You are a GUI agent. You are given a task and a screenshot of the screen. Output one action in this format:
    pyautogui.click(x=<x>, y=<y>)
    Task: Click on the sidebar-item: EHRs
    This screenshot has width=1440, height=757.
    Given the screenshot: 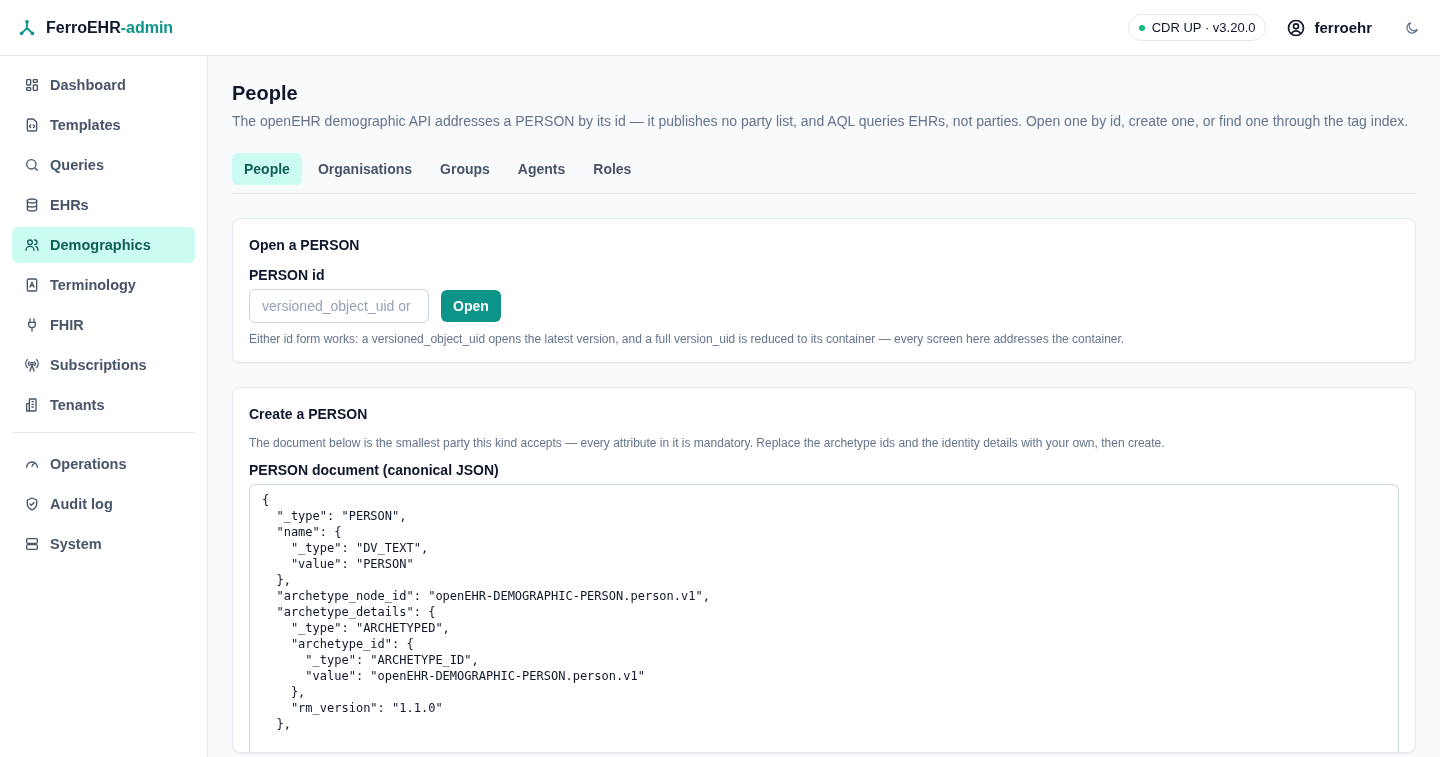 What is the action you would take?
    pyautogui.click(x=103, y=205)
    